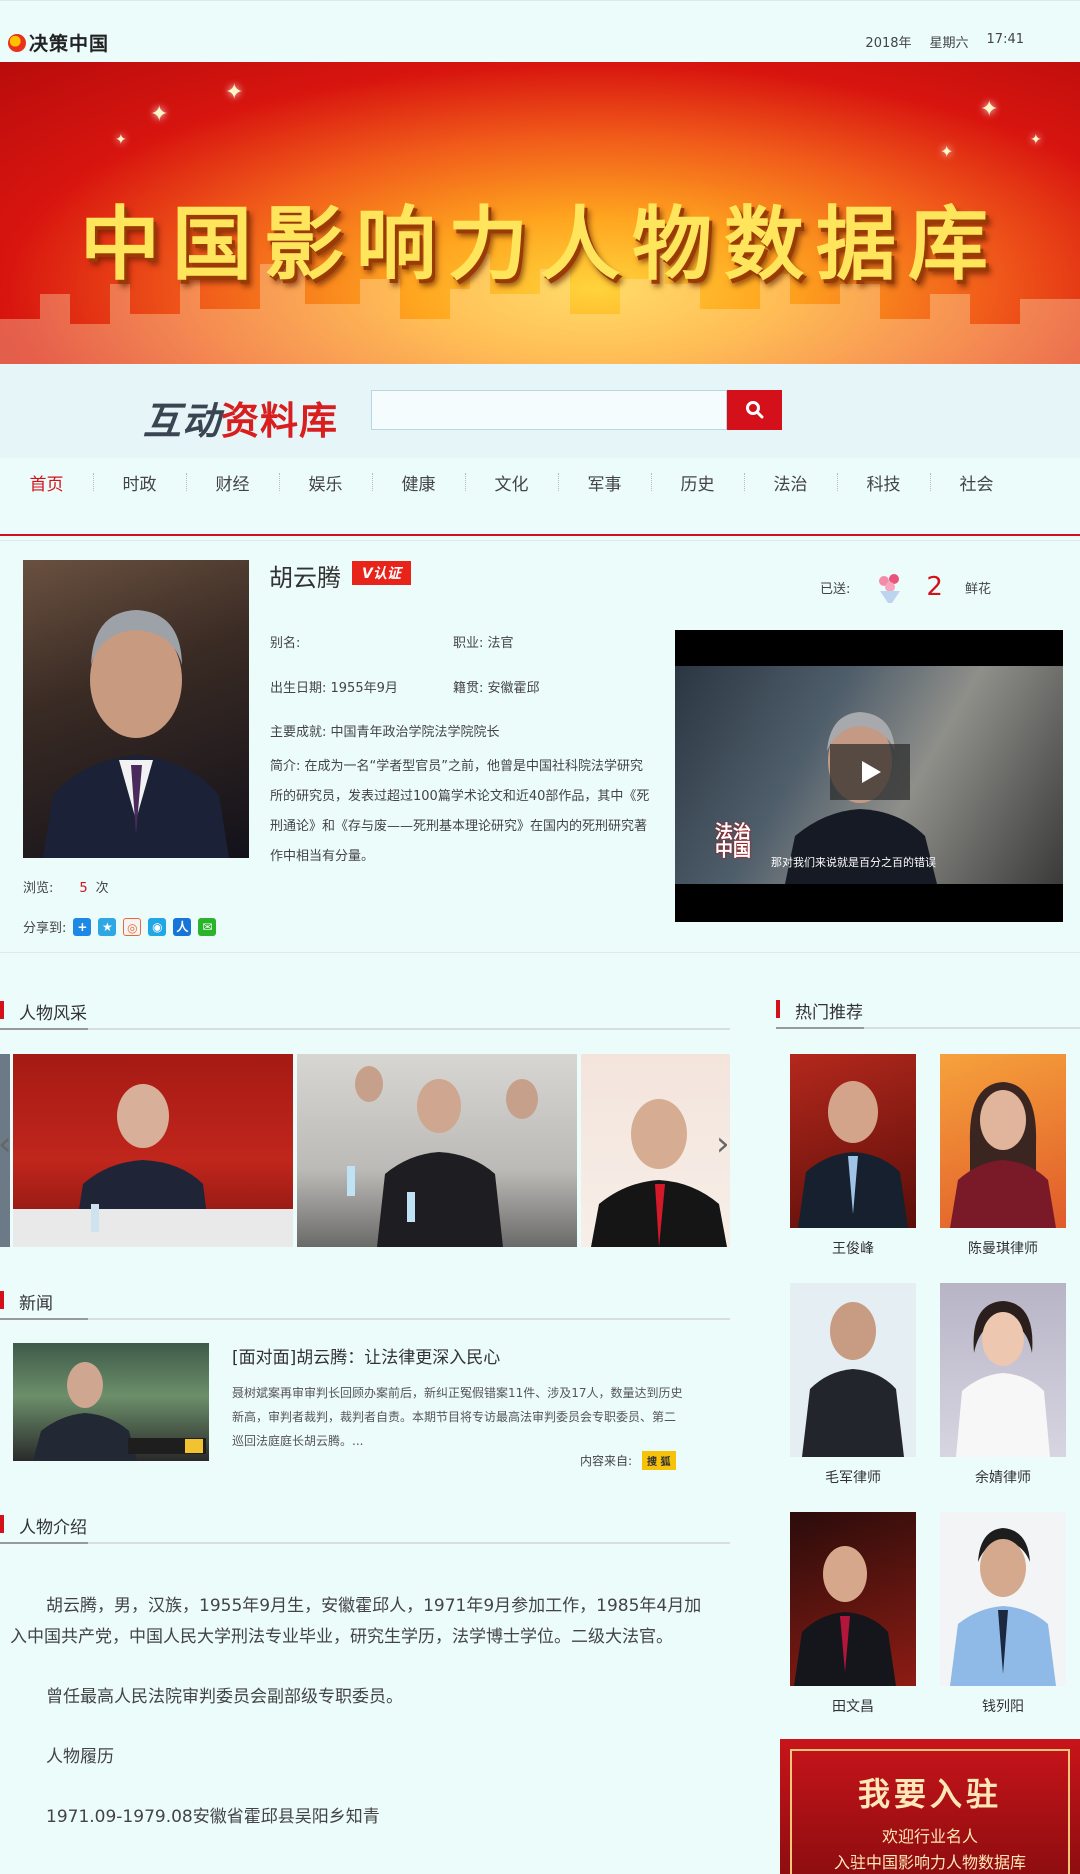 This screenshot has width=1080, height=1874. Describe the element at coordinates (928, 1010) in the screenshot. I see `hot-section-header: 热门推荐` at that location.